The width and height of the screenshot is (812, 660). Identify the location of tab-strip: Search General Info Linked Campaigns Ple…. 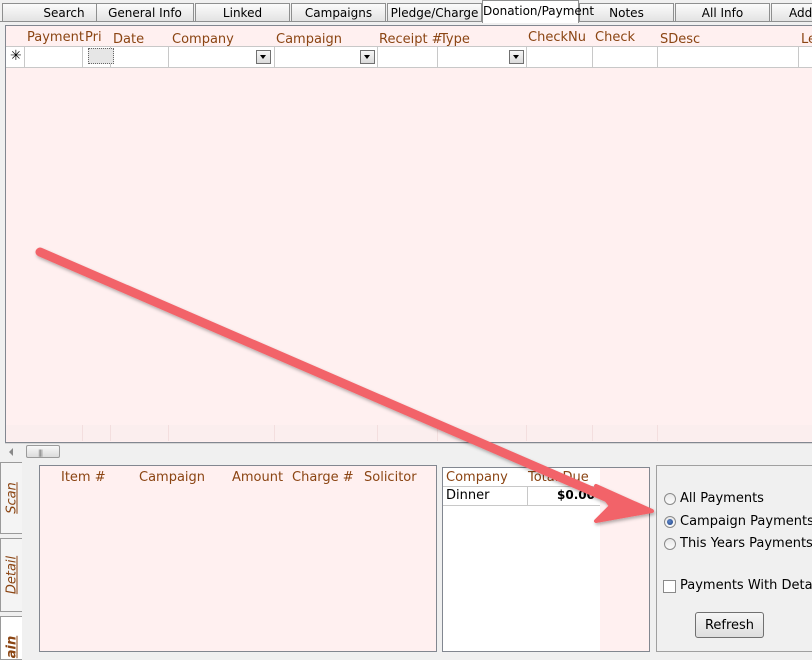
(406, 11).